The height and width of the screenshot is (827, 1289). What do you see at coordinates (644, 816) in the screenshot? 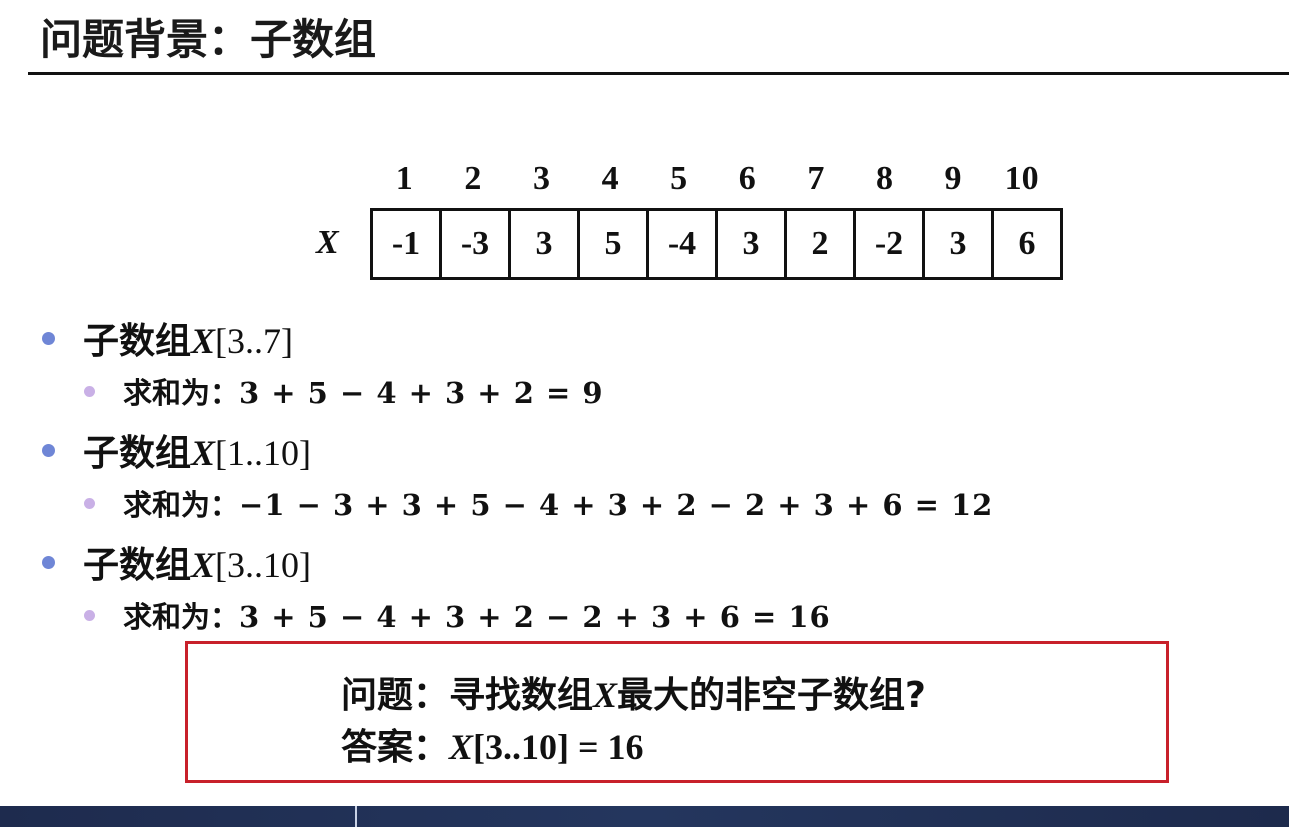
I see `bottom-bar` at bounding box center [644, 816].